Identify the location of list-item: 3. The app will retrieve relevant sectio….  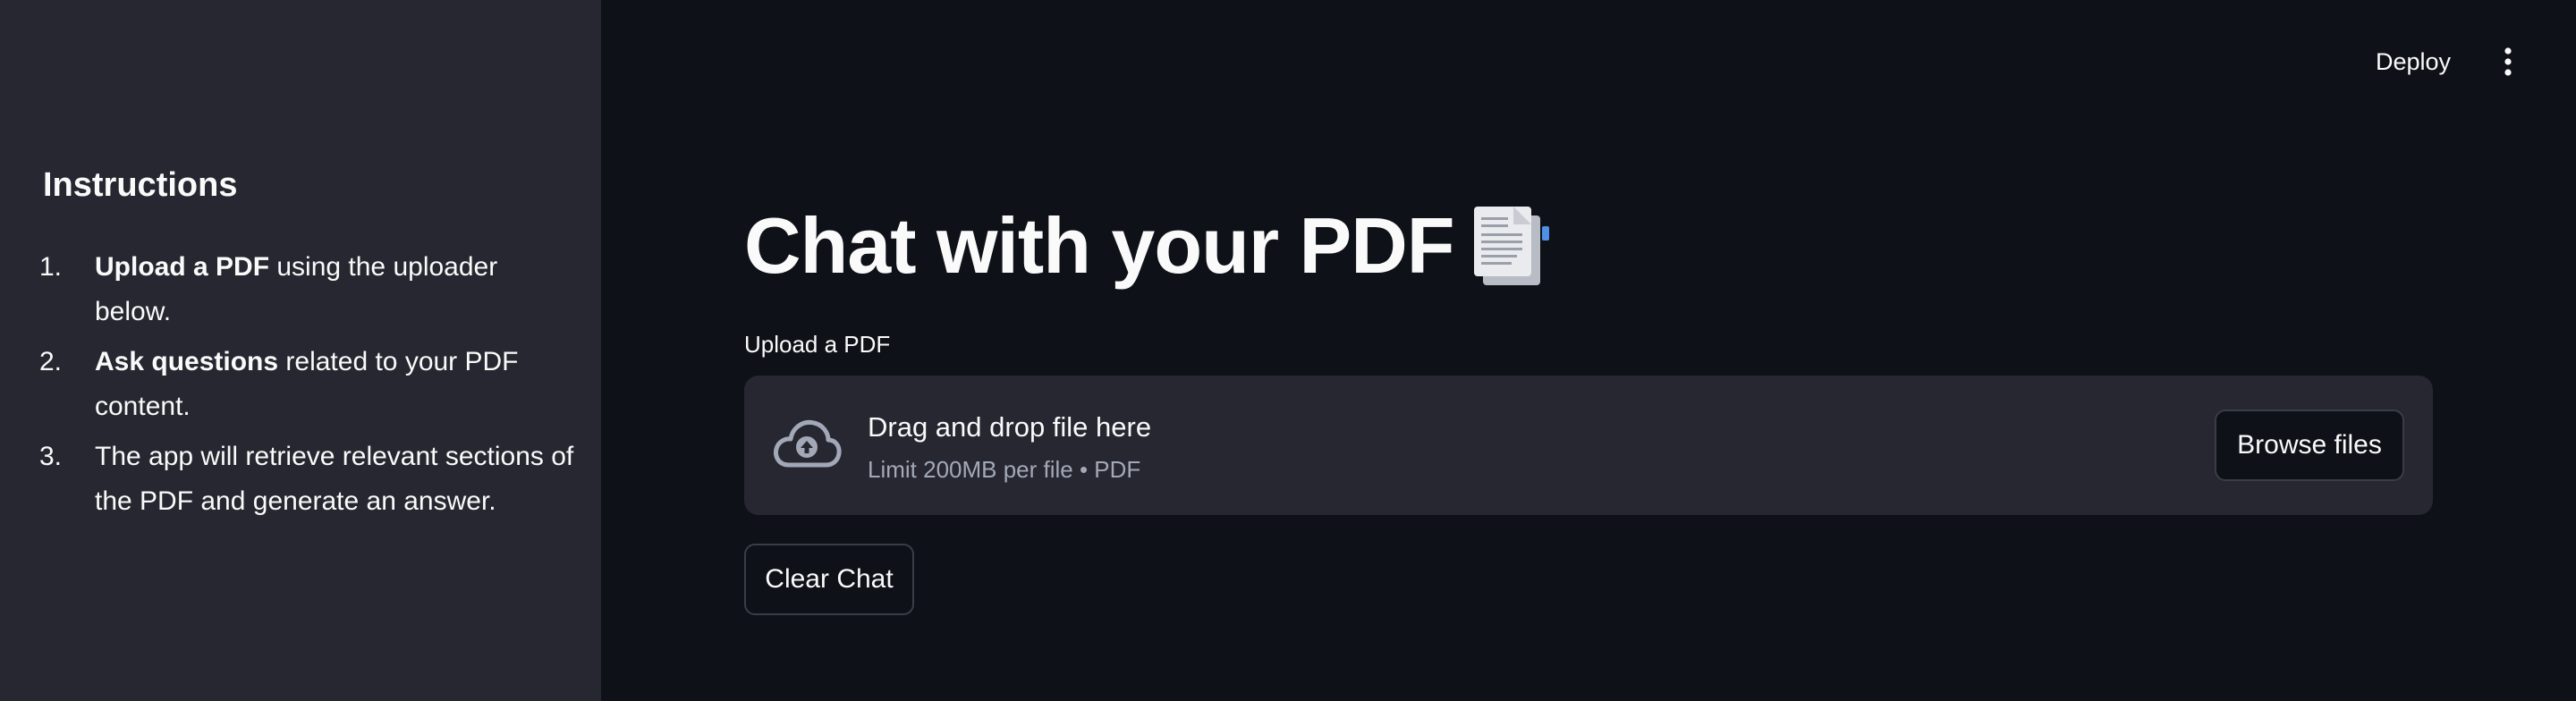
(307, 479).